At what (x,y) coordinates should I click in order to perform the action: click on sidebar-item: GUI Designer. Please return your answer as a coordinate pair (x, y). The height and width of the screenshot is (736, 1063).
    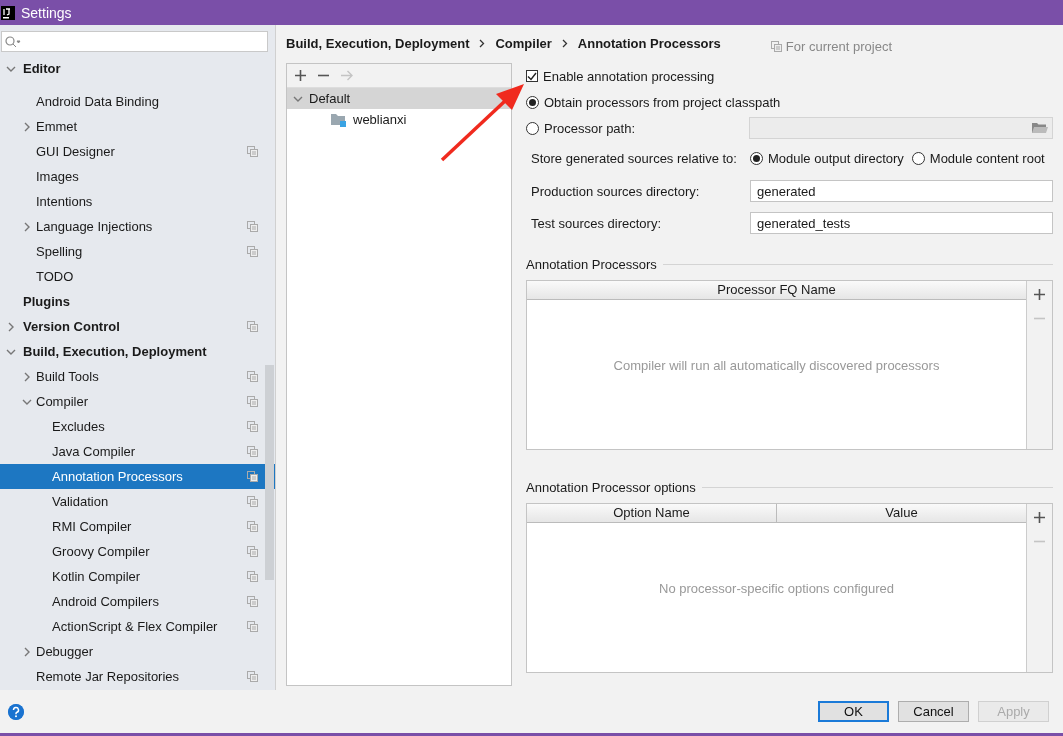
    Looking at the image, I should click on (137, 151).